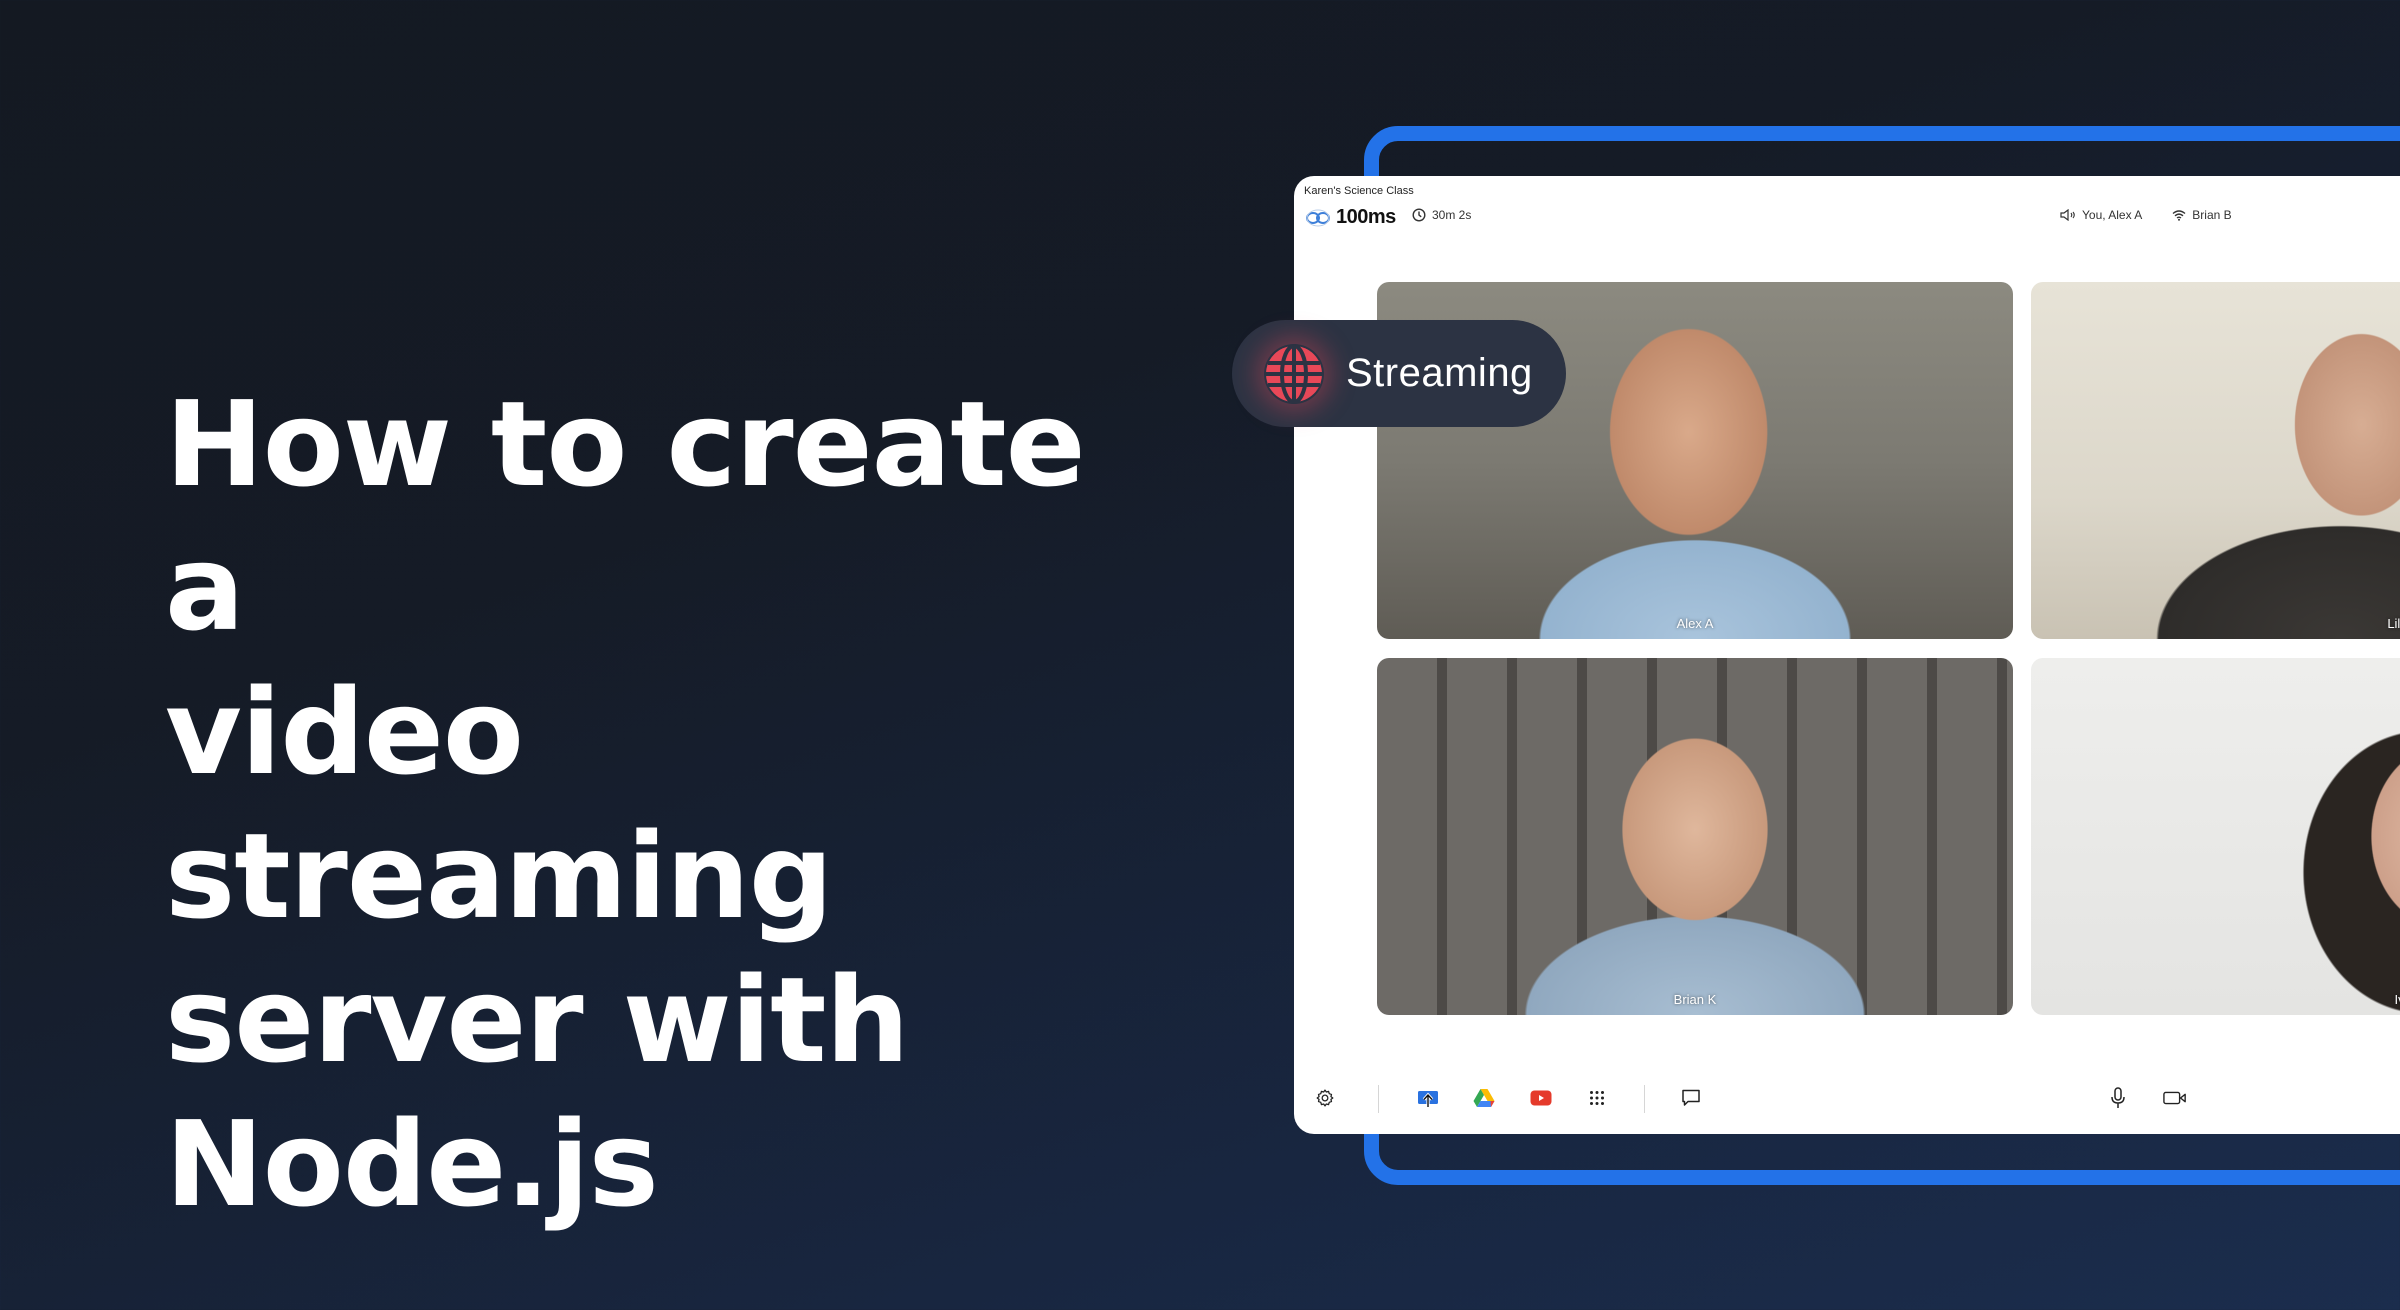 This screenshot has width=2400, height=1310. Describe the element at coordinates (1366, 217) in the screenshot. I see `brand-name: 100ms` at that location.